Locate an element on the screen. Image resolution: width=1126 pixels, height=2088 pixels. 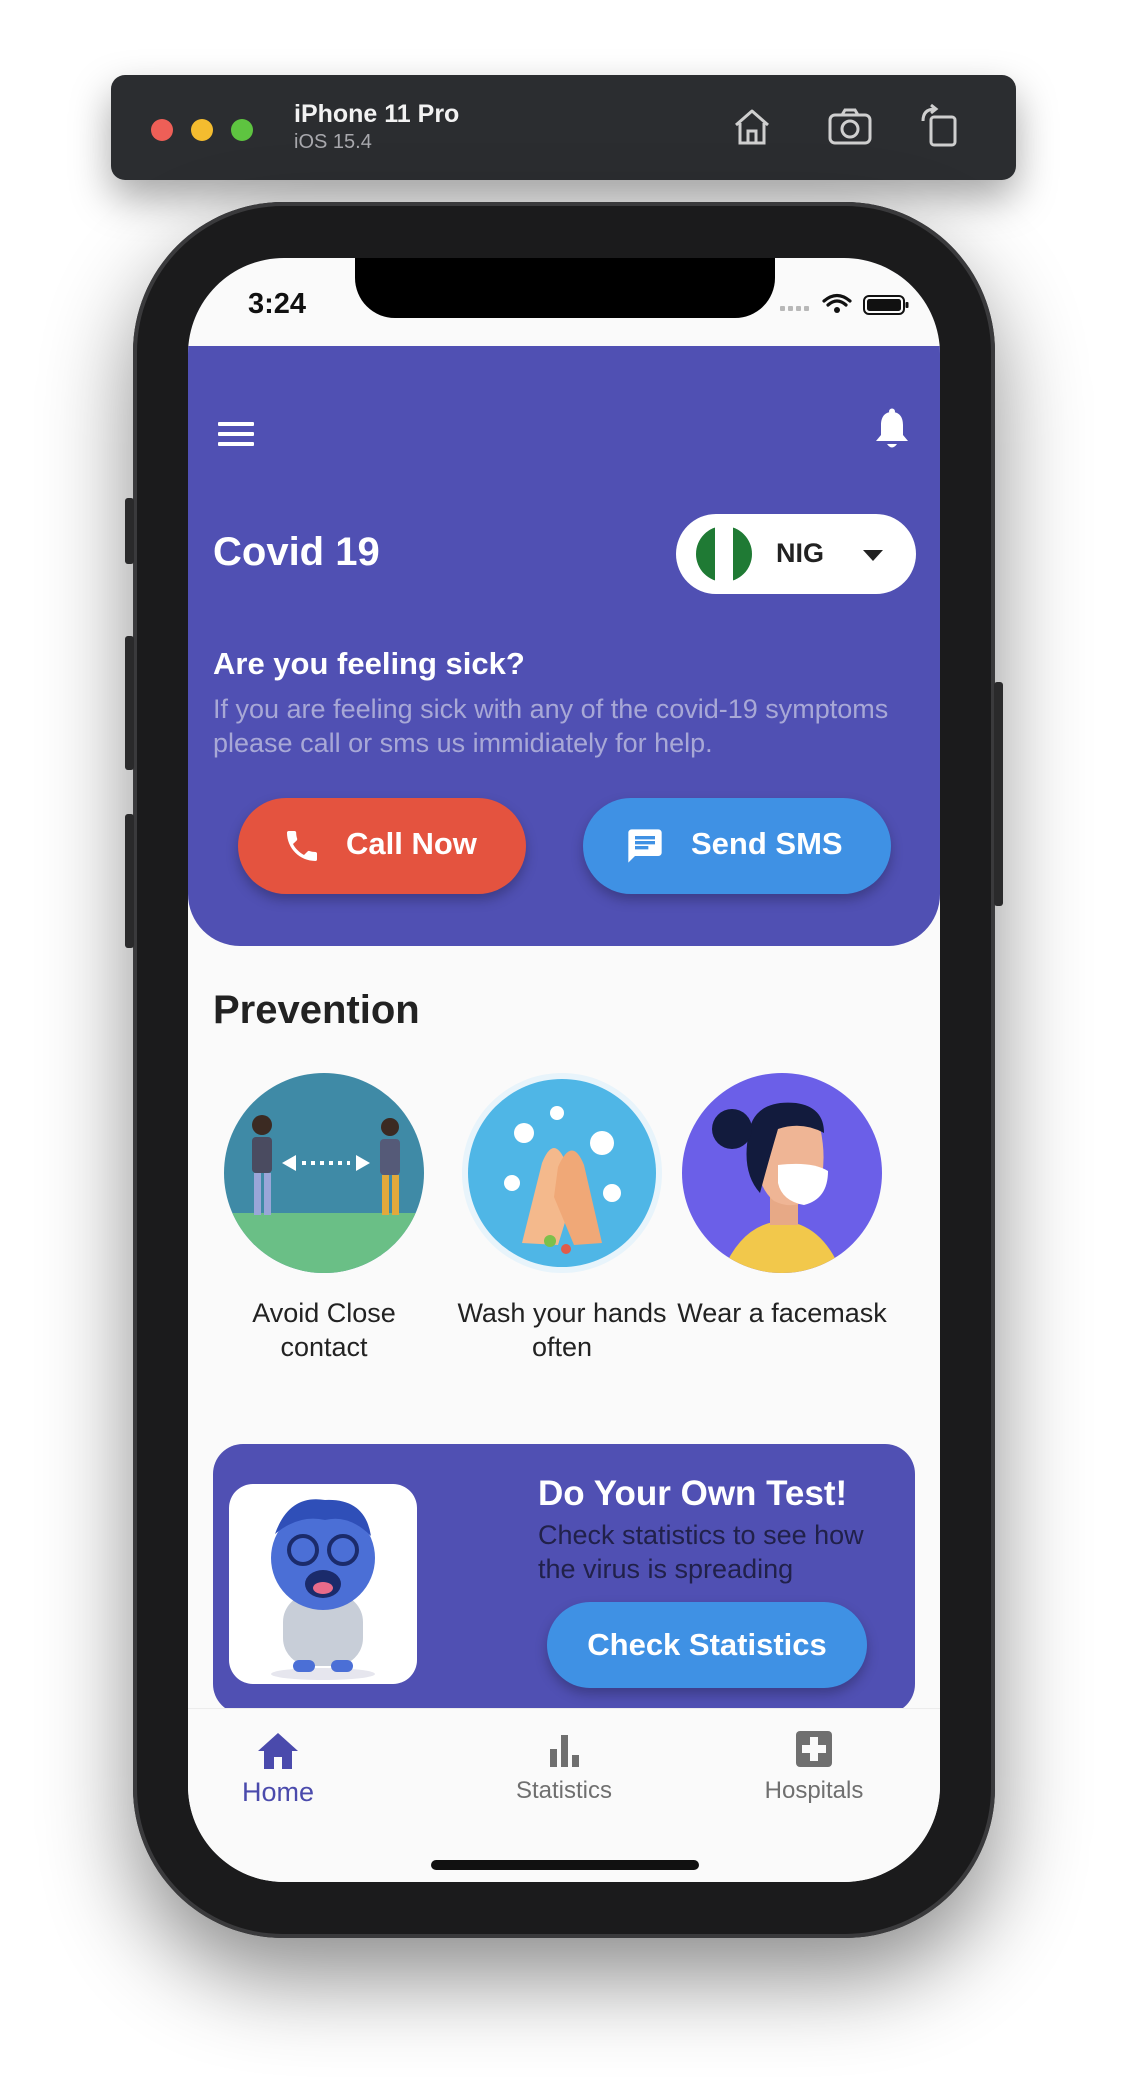
send-sms-button: Send SMS is located at coordinates (737, 846).